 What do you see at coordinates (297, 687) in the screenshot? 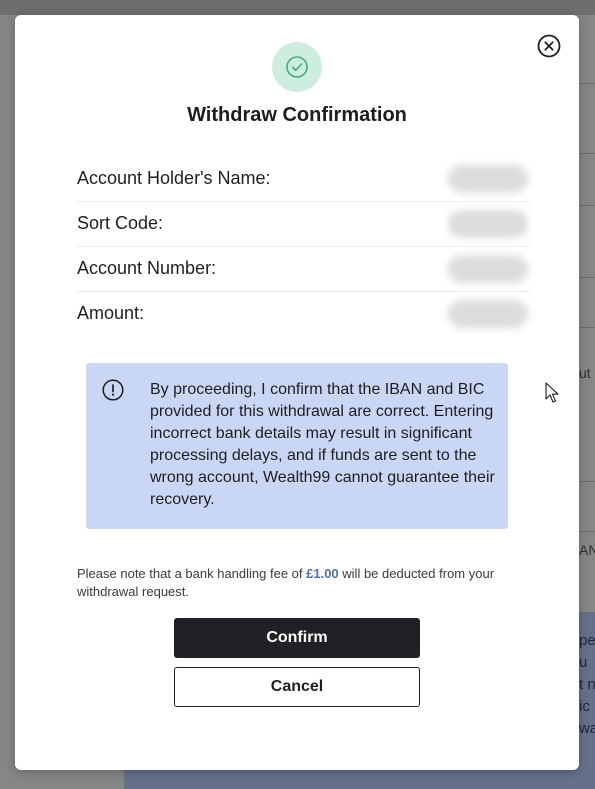
I see `cancel-button: Cancel` at bounding box center [297, 687].